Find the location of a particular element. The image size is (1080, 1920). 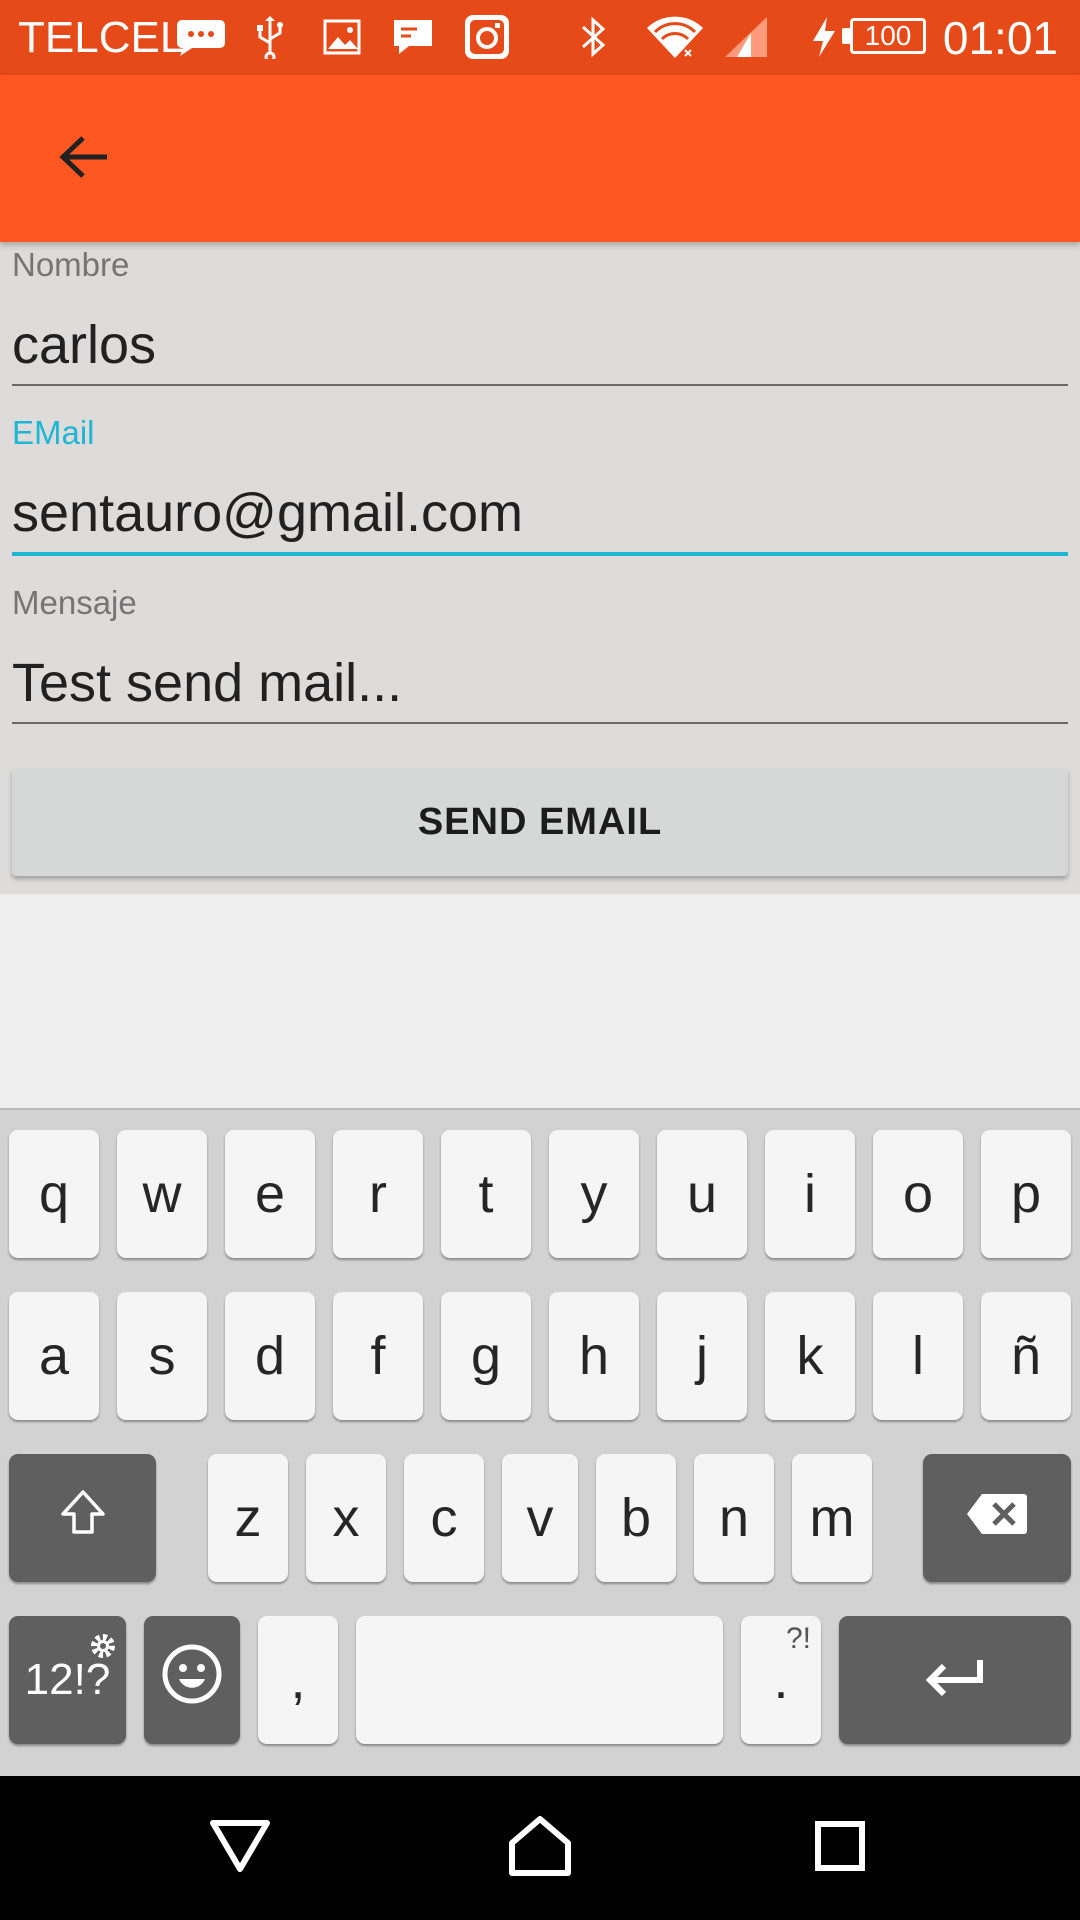

key-m: m is located at coordinates (832, 1518).